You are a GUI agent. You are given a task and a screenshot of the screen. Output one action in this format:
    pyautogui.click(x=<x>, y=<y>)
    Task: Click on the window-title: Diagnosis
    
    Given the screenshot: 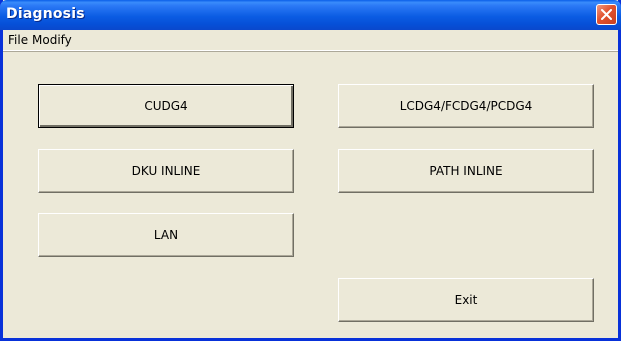 What is the action you would take?
    pyautogui.click(x=45, y=14)
    